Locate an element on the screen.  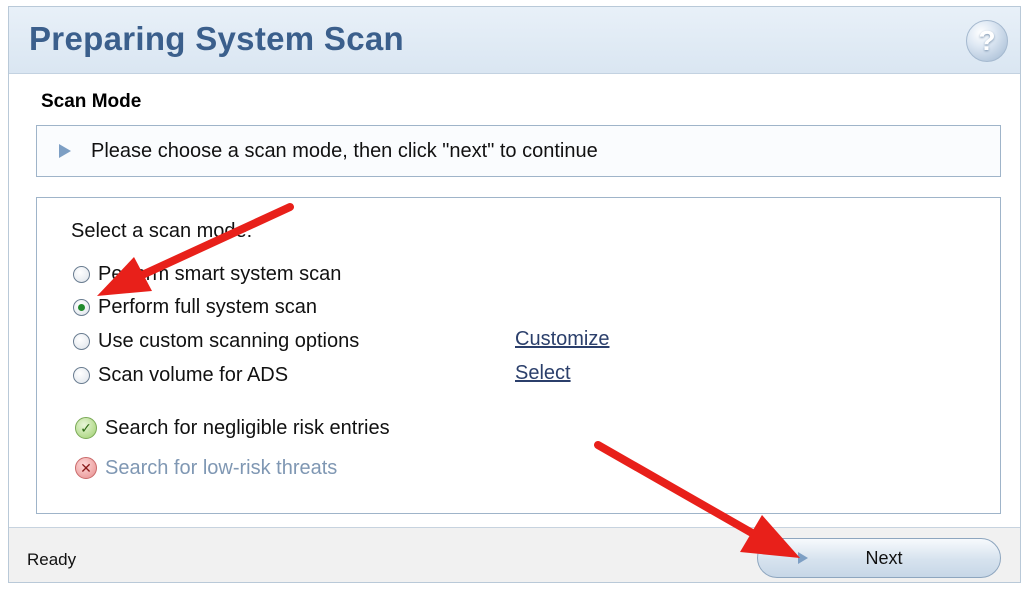
help-button: ? is located at coordinates (987, 41).